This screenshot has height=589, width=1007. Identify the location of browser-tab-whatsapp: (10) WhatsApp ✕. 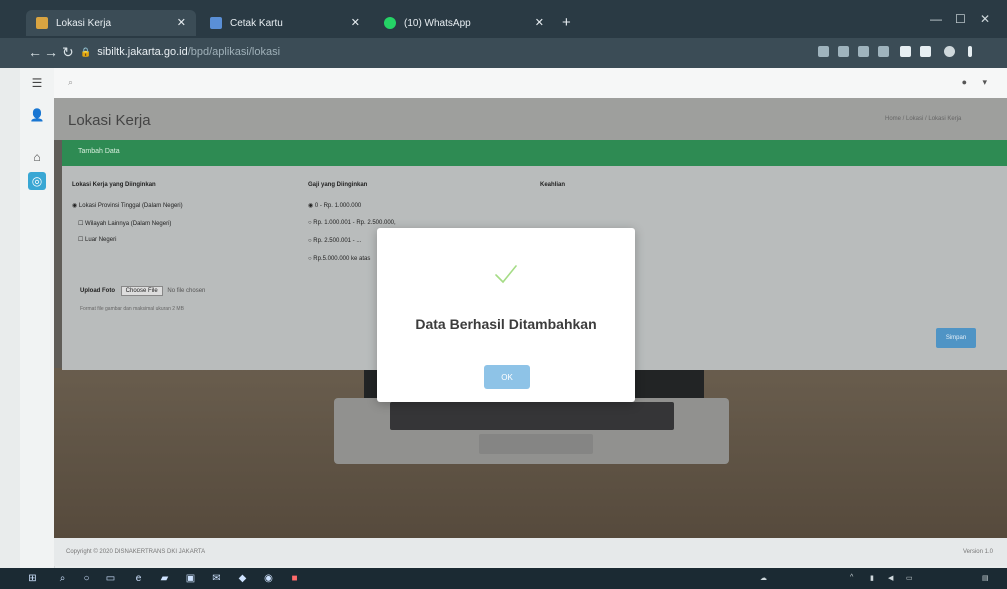
(464, 23).